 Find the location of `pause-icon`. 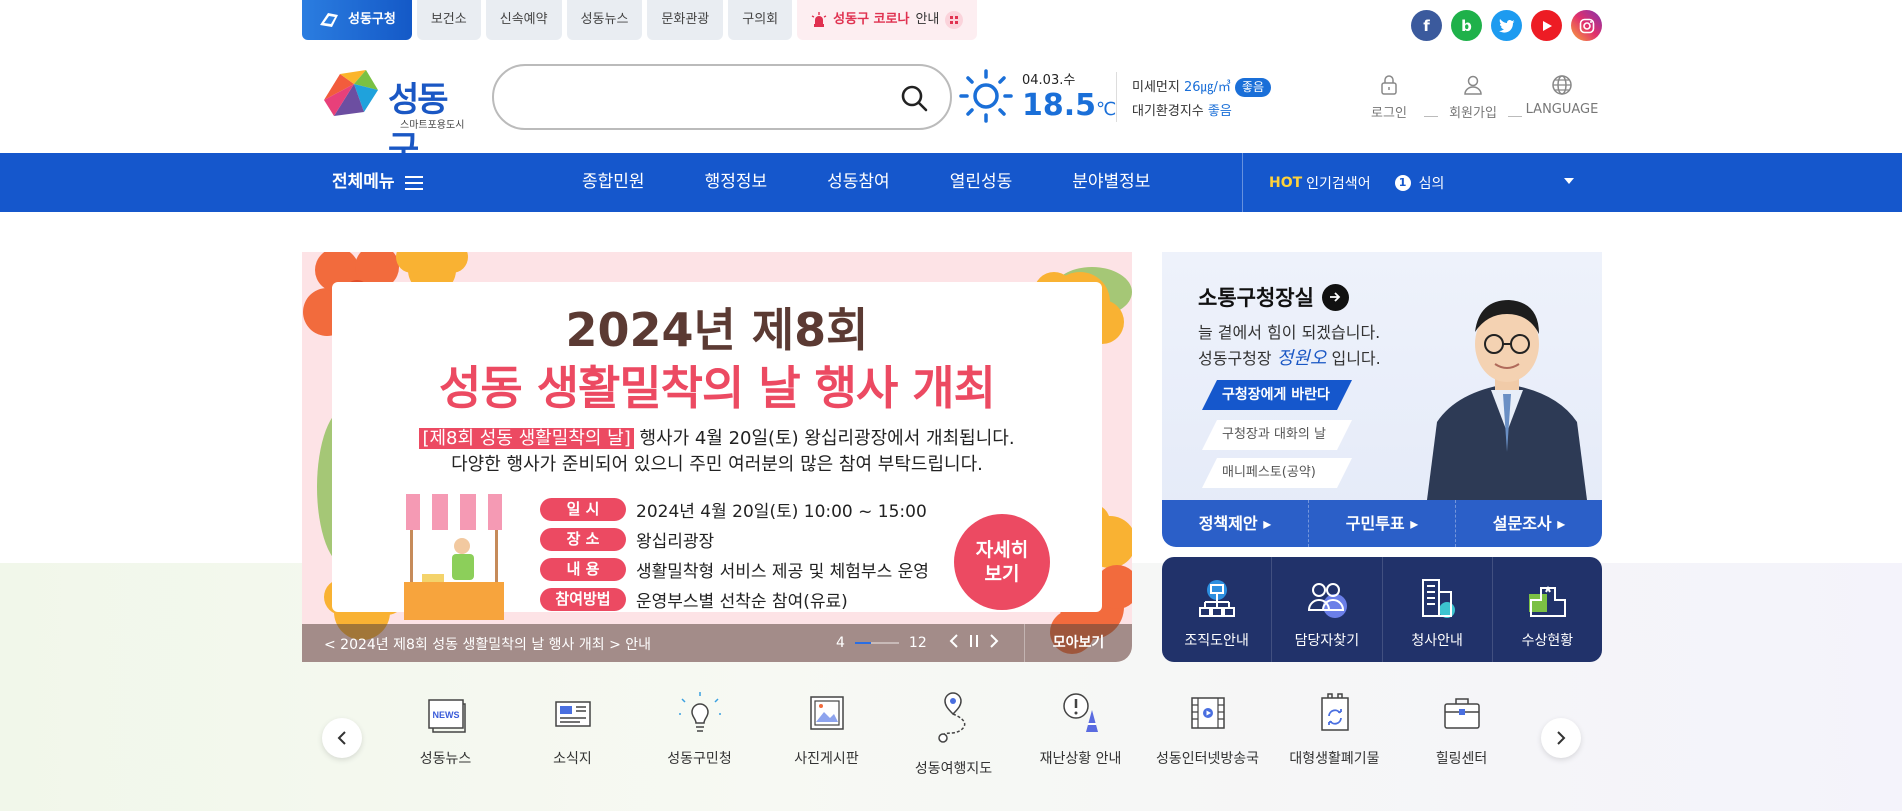

pause-icon is located at coordinates (974, 643).